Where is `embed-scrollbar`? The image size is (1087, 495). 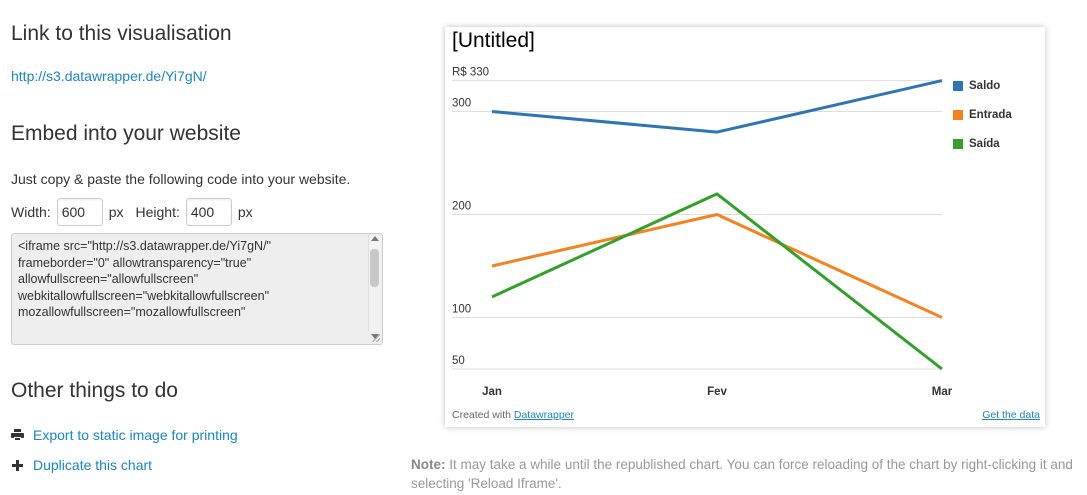 embed-scrollbar is located at coordinates (374, 287).